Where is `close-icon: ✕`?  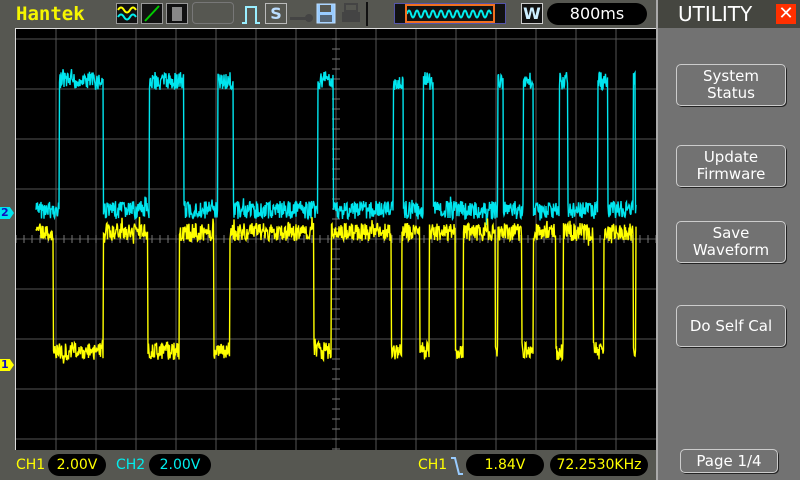 close-icon: ✕ is located at coordinates (786, 14).